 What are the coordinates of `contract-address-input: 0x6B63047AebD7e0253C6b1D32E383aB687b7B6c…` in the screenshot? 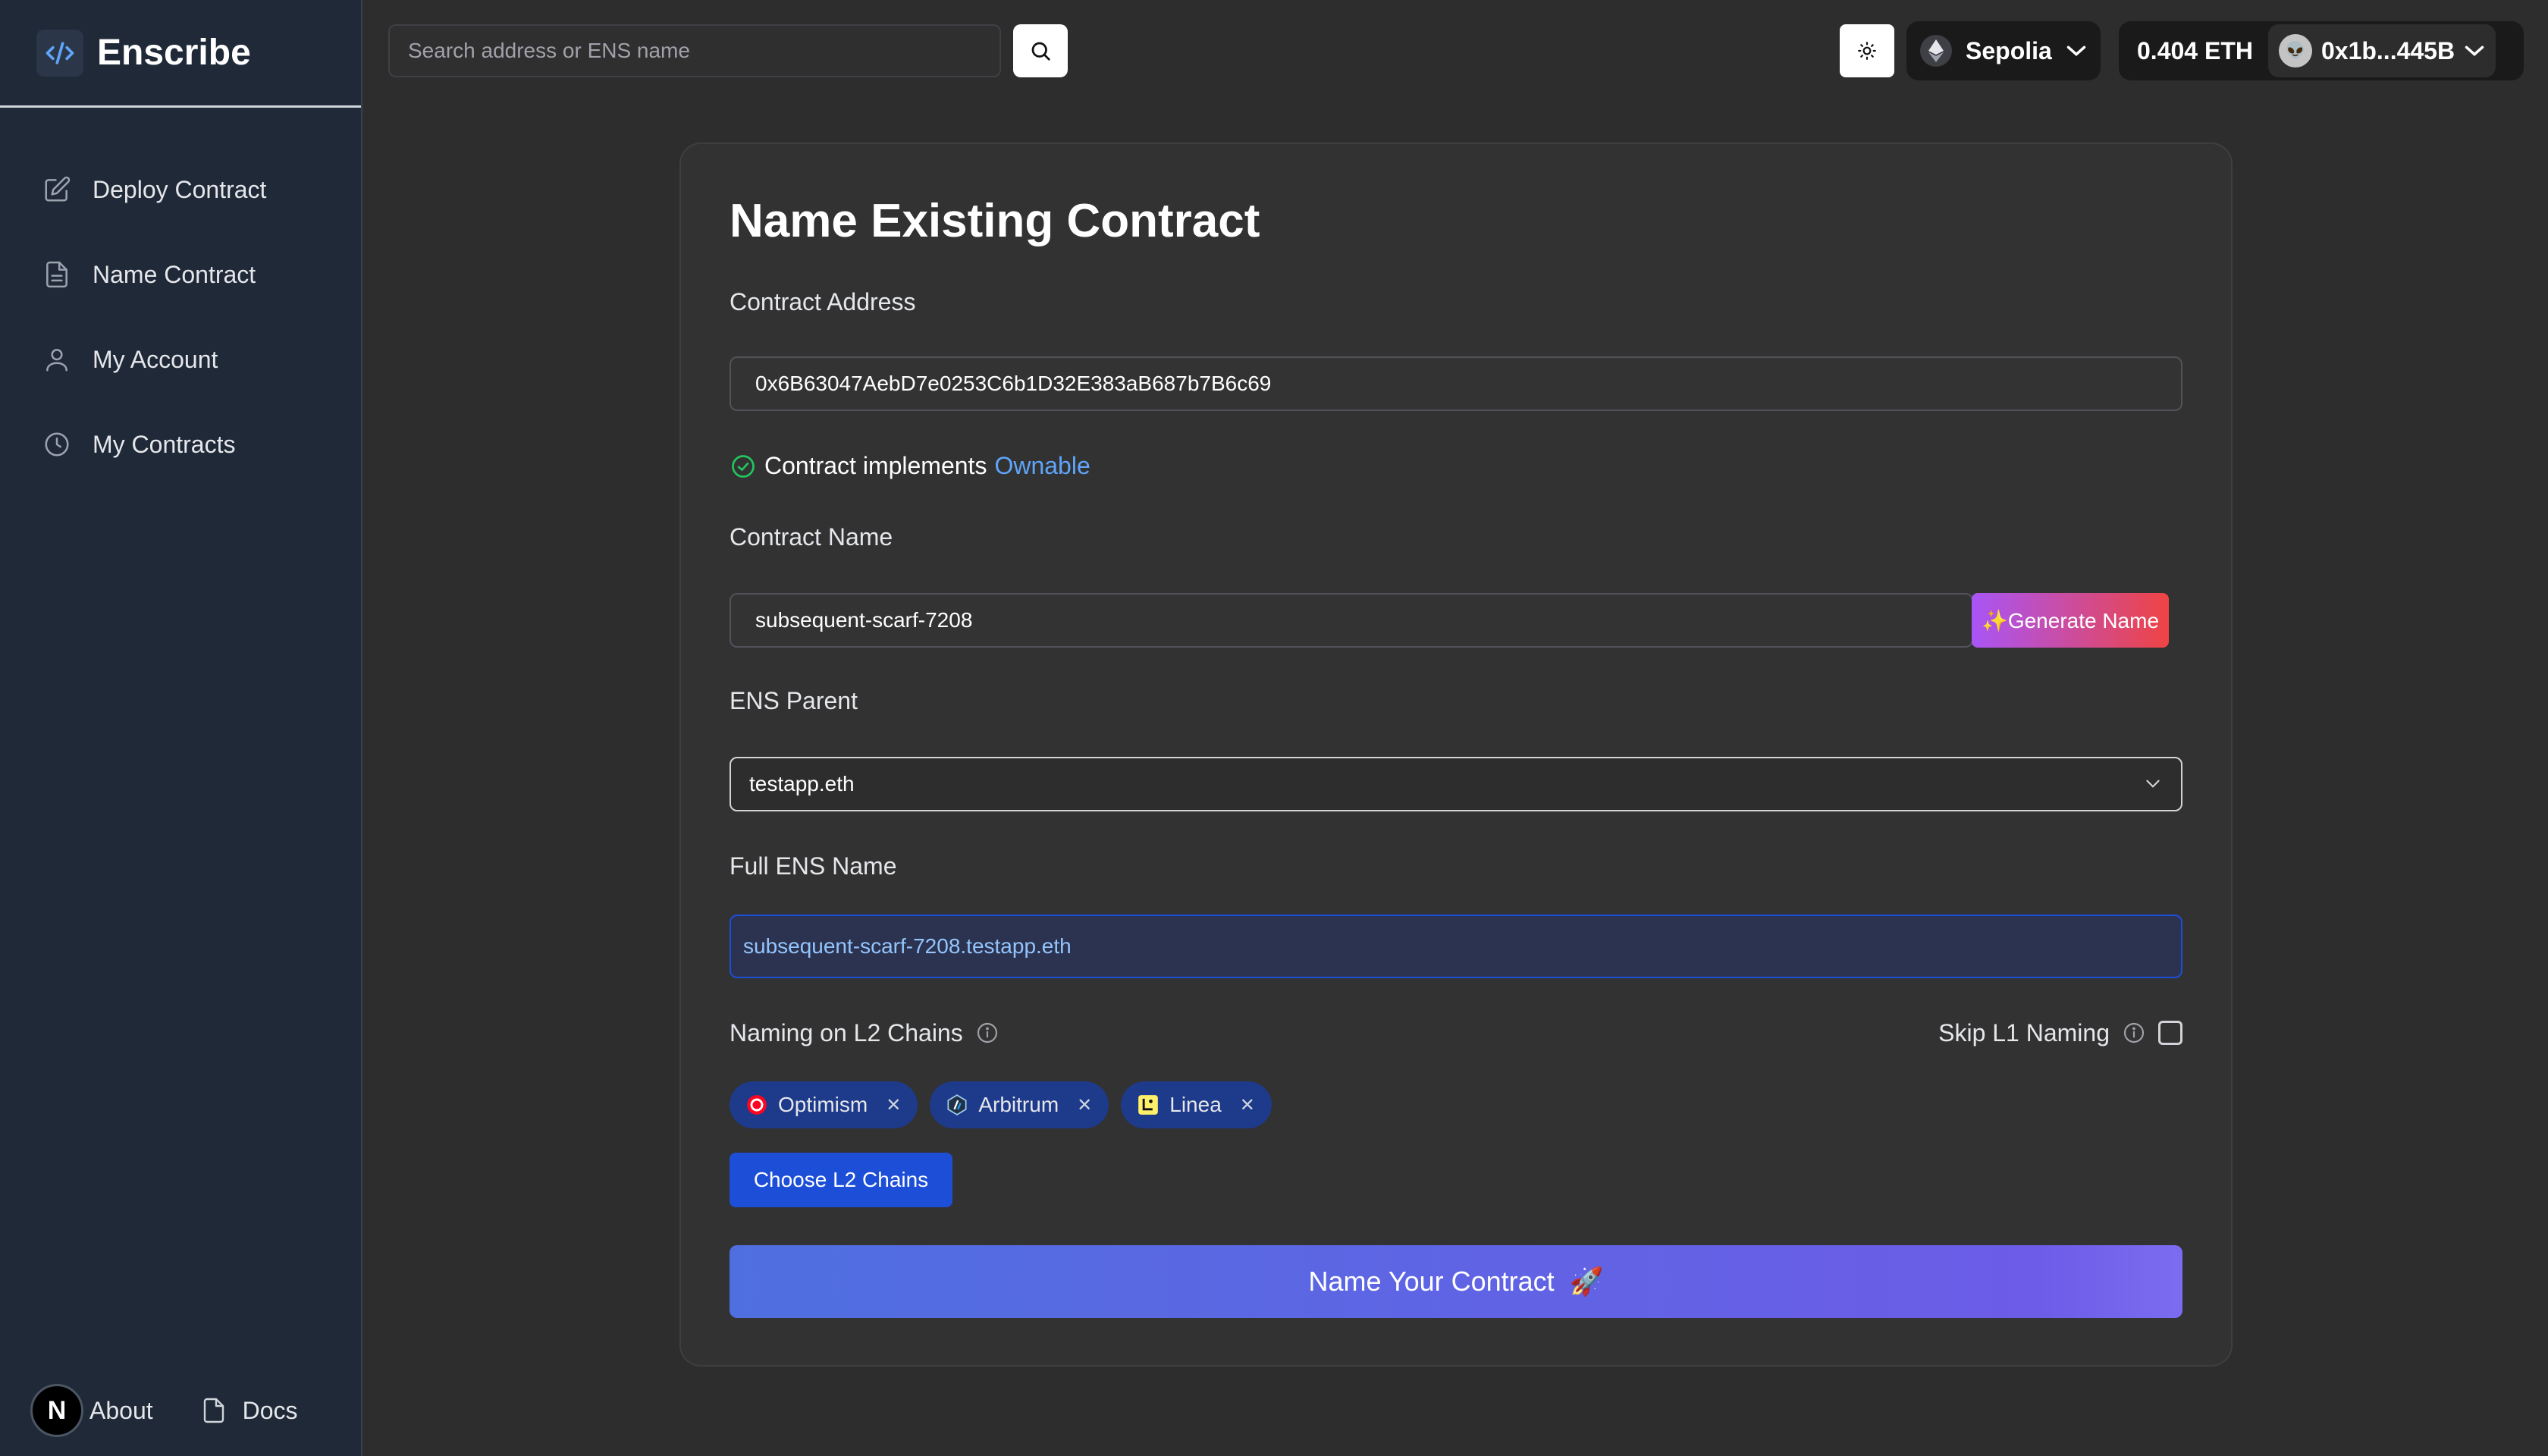 It's located at (1456, 383).